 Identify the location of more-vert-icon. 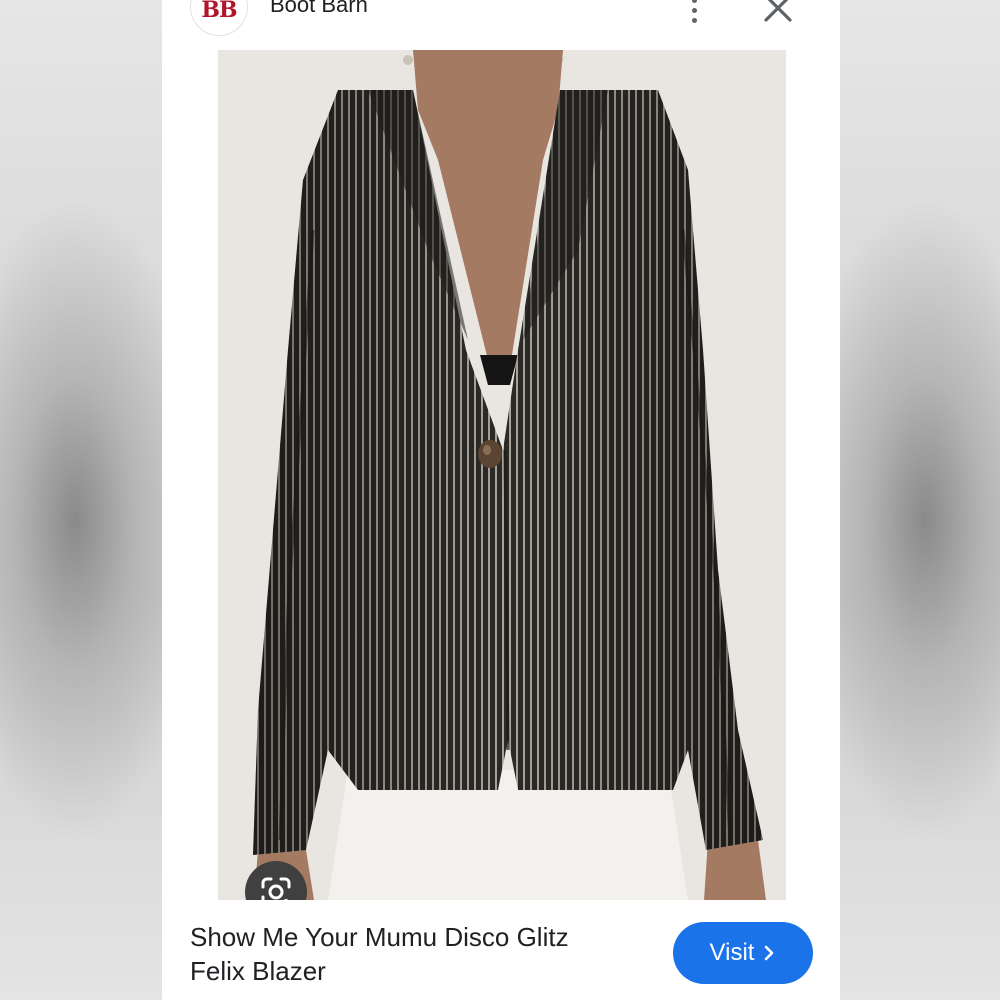
(694, 1).